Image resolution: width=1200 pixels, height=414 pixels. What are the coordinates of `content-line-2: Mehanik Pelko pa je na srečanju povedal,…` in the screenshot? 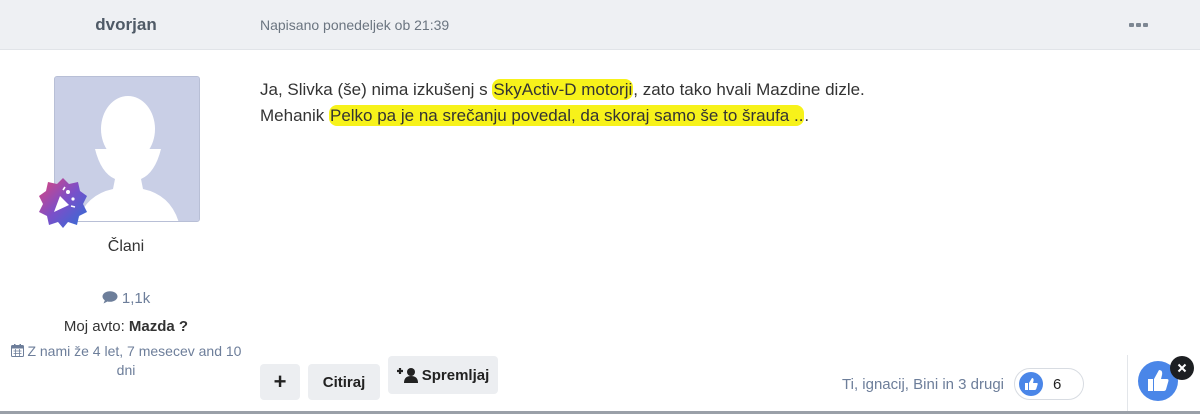 It's located at (710, 116).